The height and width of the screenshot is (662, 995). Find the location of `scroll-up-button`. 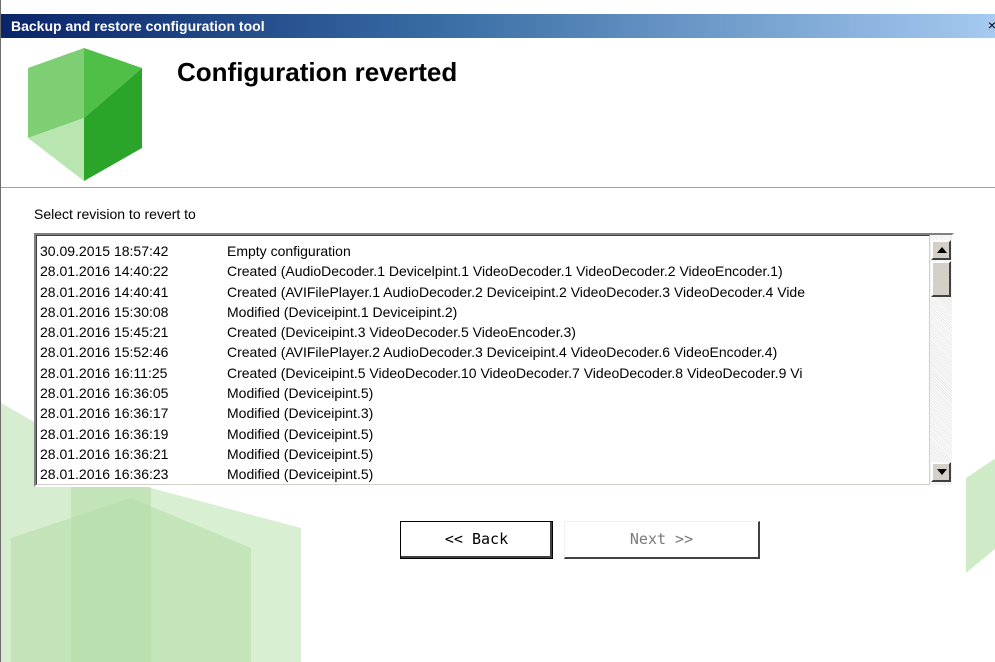

scroll-up-button is located at coordinates (941, 250).